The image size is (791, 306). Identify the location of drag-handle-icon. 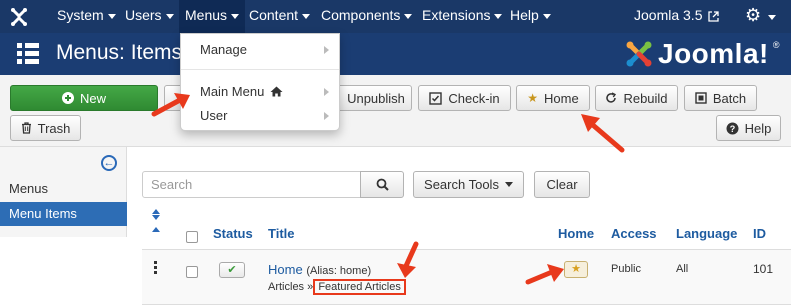
(156, 267).